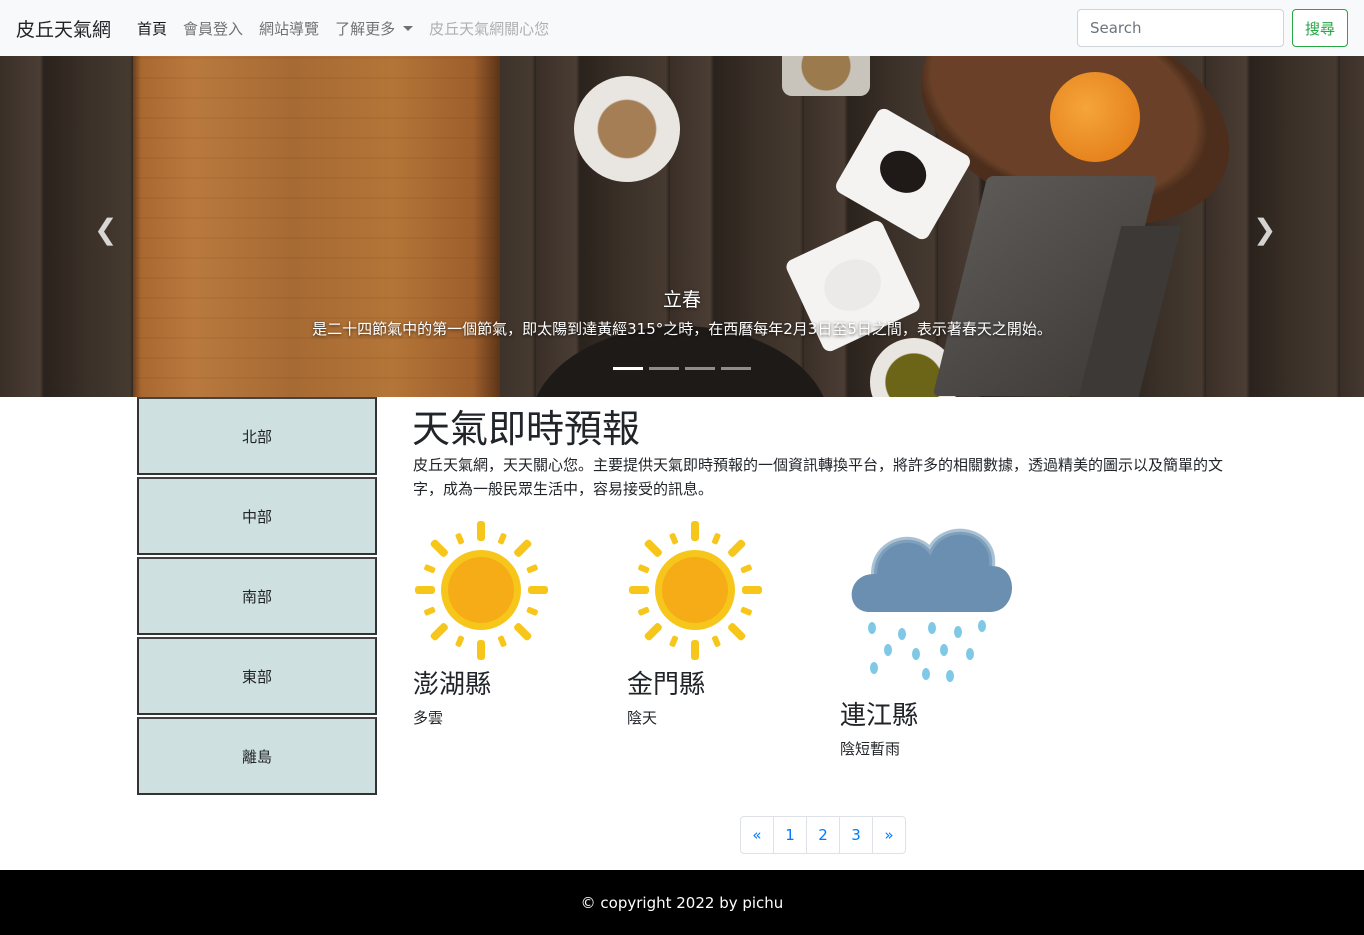 The height and width of the screenshot is (935, 1364). I want to click on region-button-east: 東部, so click(257, 676).